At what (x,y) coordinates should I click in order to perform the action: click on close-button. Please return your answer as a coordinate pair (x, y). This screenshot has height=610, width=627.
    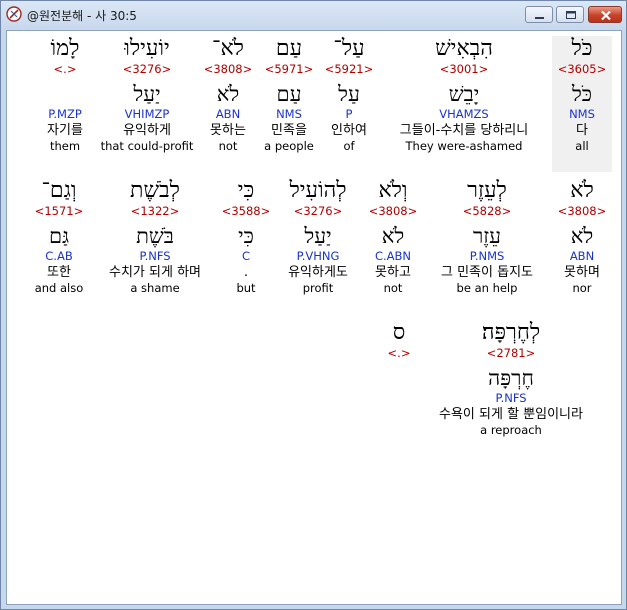
    Looking at the image, I should click on (605, 14).